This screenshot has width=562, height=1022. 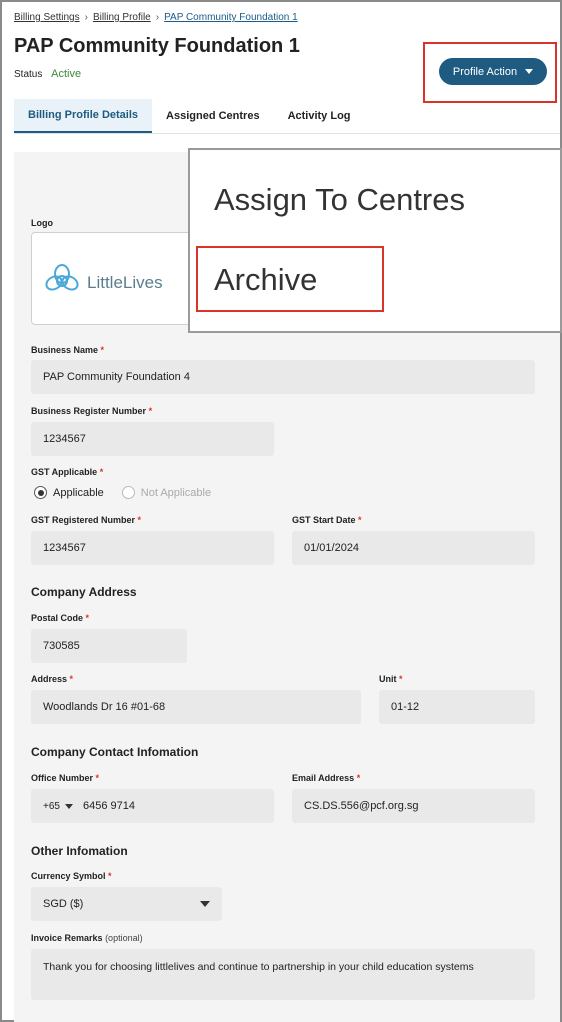 I want to click on gst-registered-label: GST Registered Number *, so click(x=86, y=520).